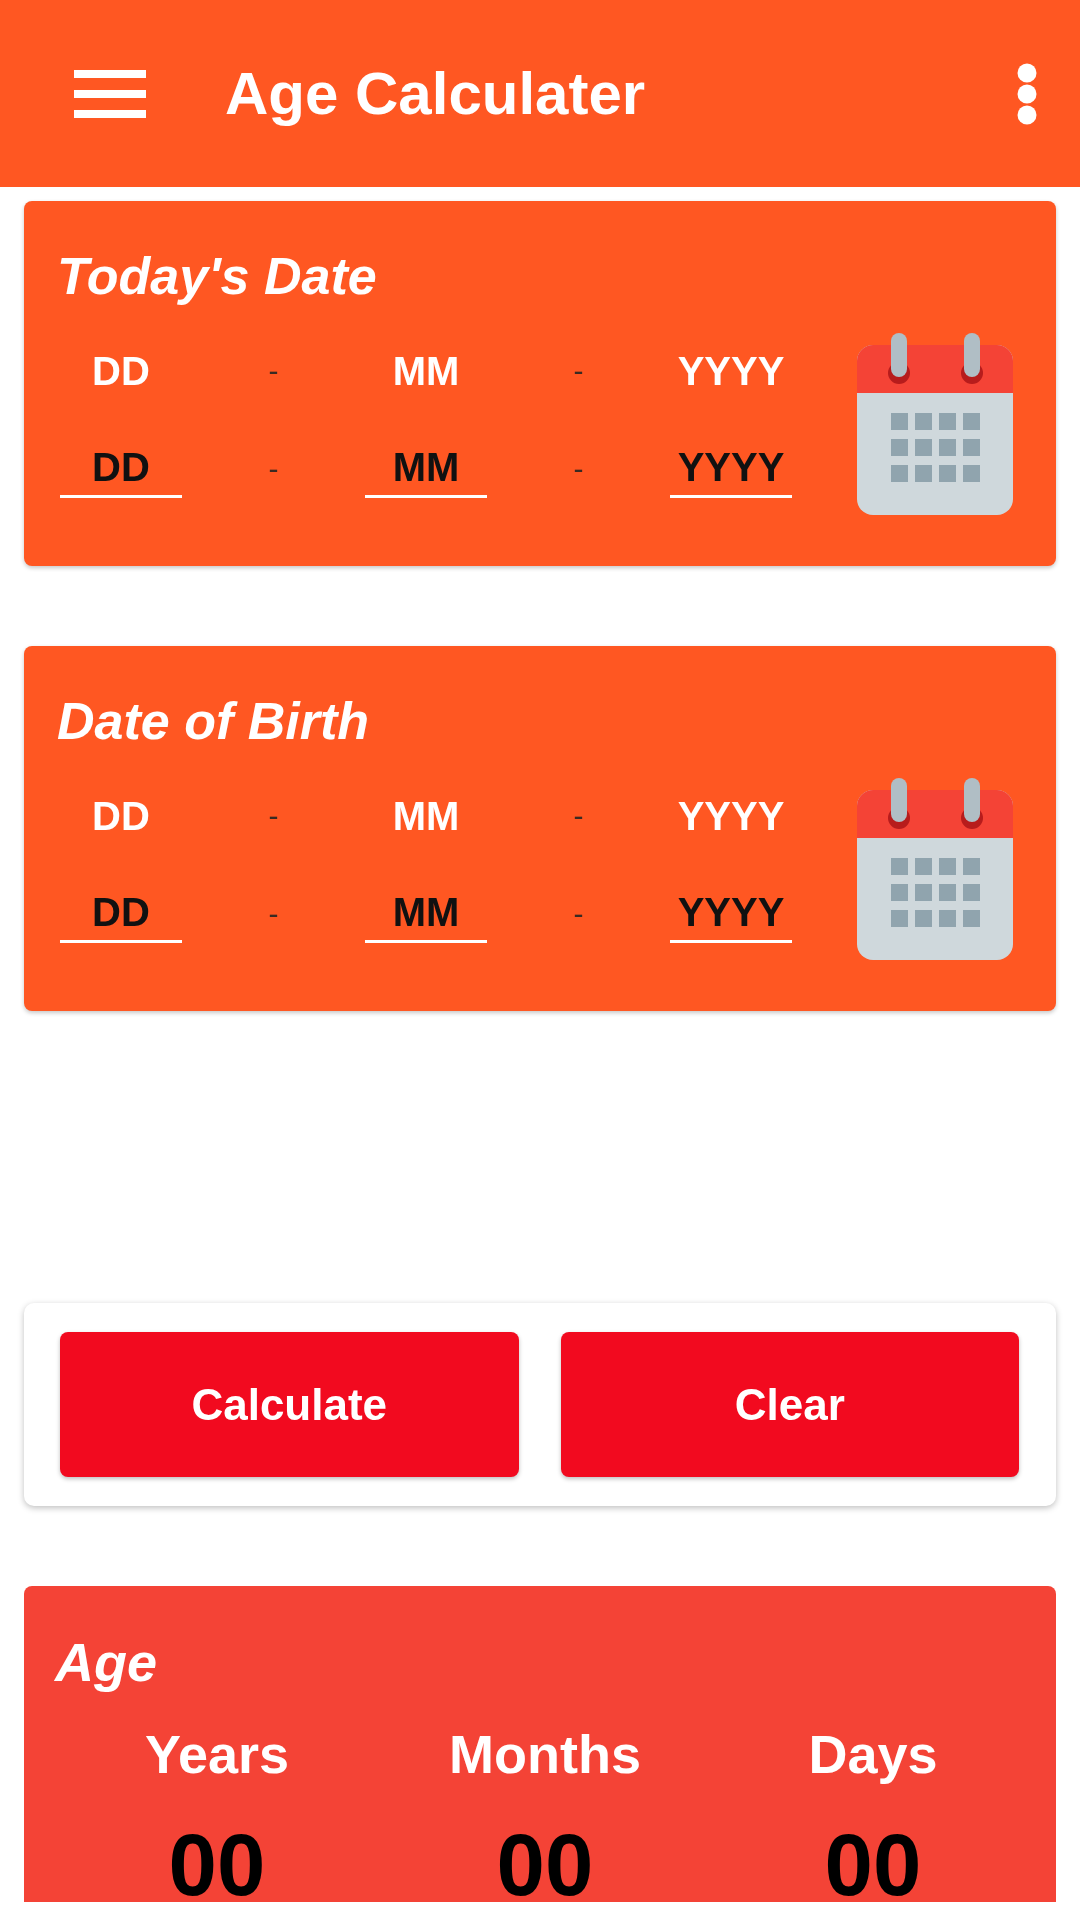  Describe the element at coordinates (789, 1404) in the screenshot. I see `clear-button: Clear` at that location.